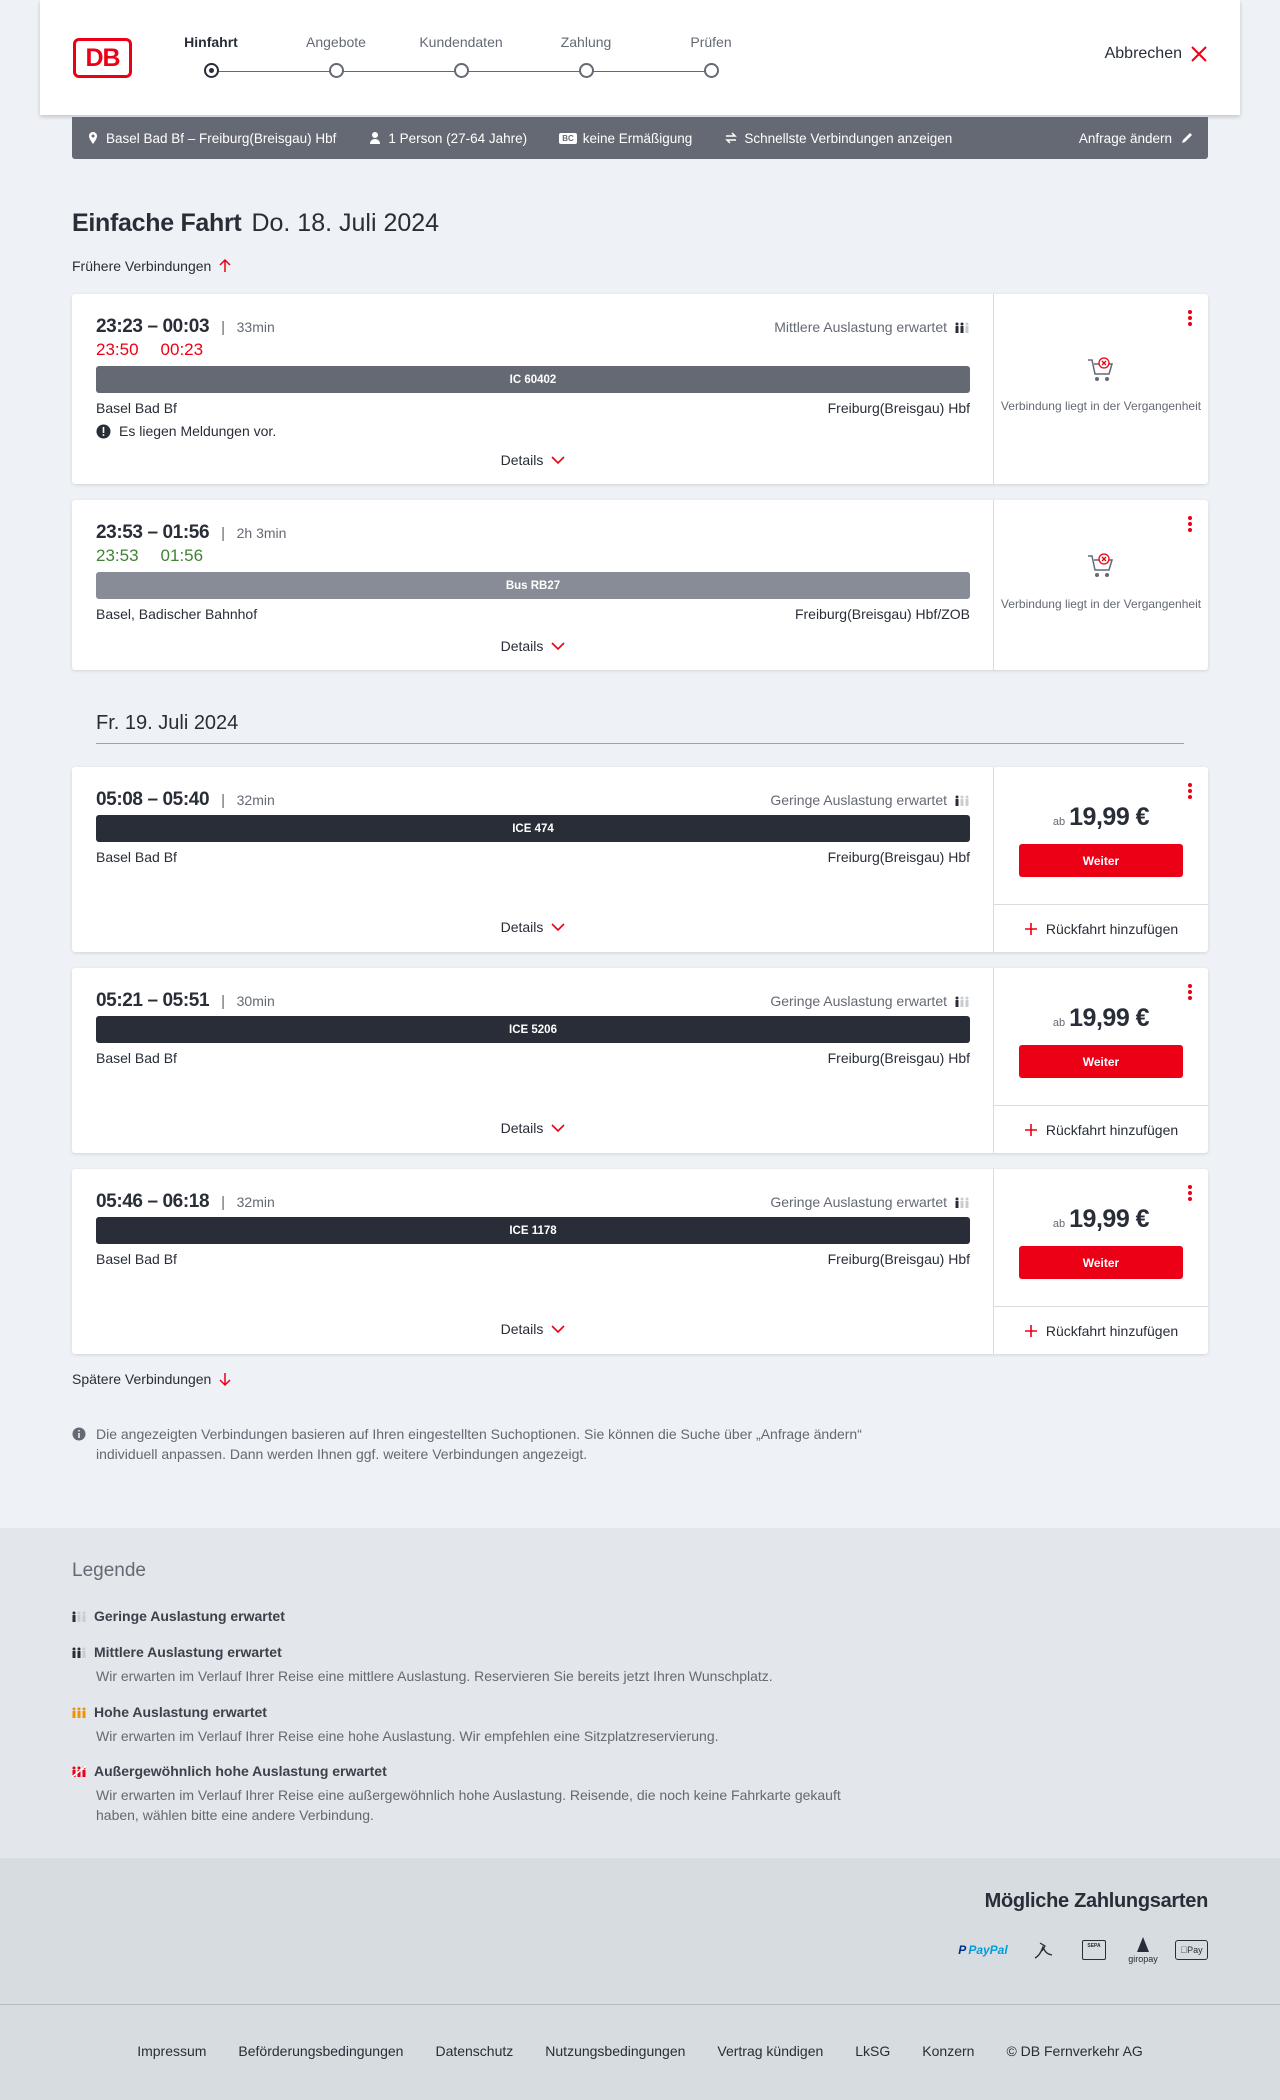 The width and height of the screenshot is (1280, 2100). What do you see at coordinates (472, 1616) in the screenshot?
I see `legend-item: Geringe Auslastung erwartet` at bounding box center [472, 1616].